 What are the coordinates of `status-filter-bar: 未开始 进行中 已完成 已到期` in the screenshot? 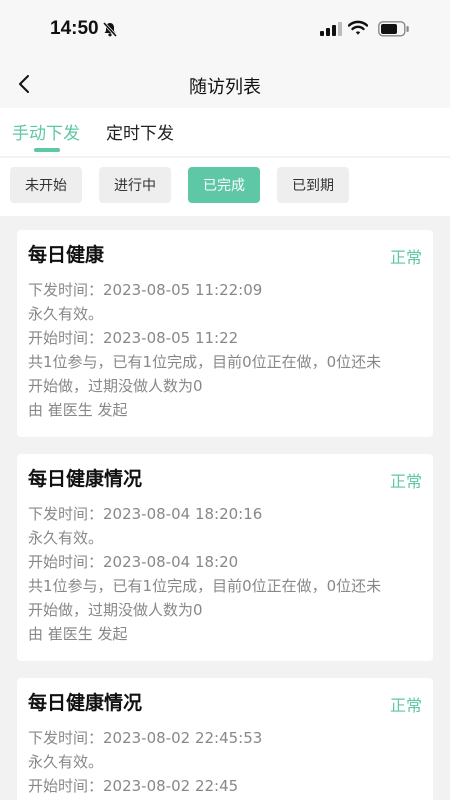 It's located at (225, 187).